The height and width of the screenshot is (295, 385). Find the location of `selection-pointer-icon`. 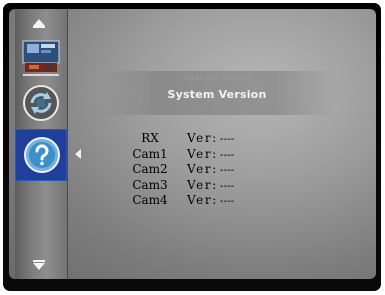

selection-pointer-icon is located at coordinates (78, 154).